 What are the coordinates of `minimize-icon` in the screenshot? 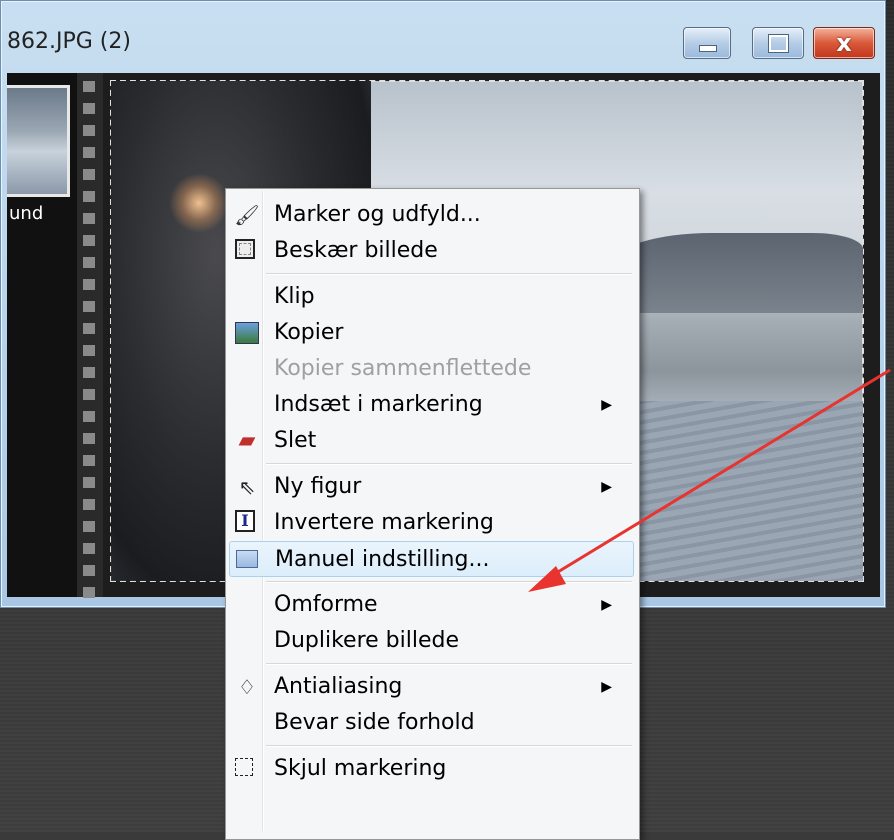 It's located at (708, 48).